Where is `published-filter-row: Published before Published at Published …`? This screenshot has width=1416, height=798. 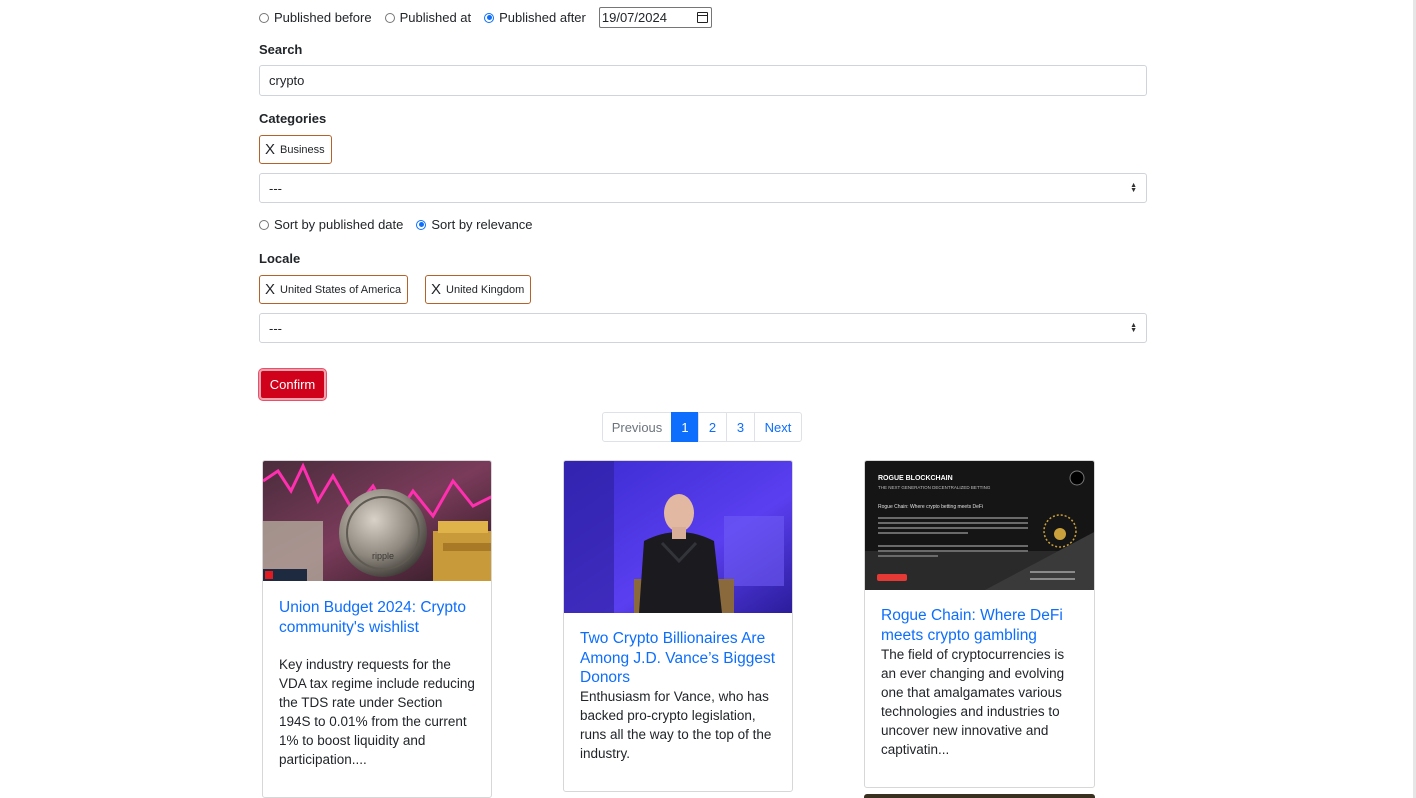
published-filter-row: Published before Published at Published … is located at coordinates (485, 17).